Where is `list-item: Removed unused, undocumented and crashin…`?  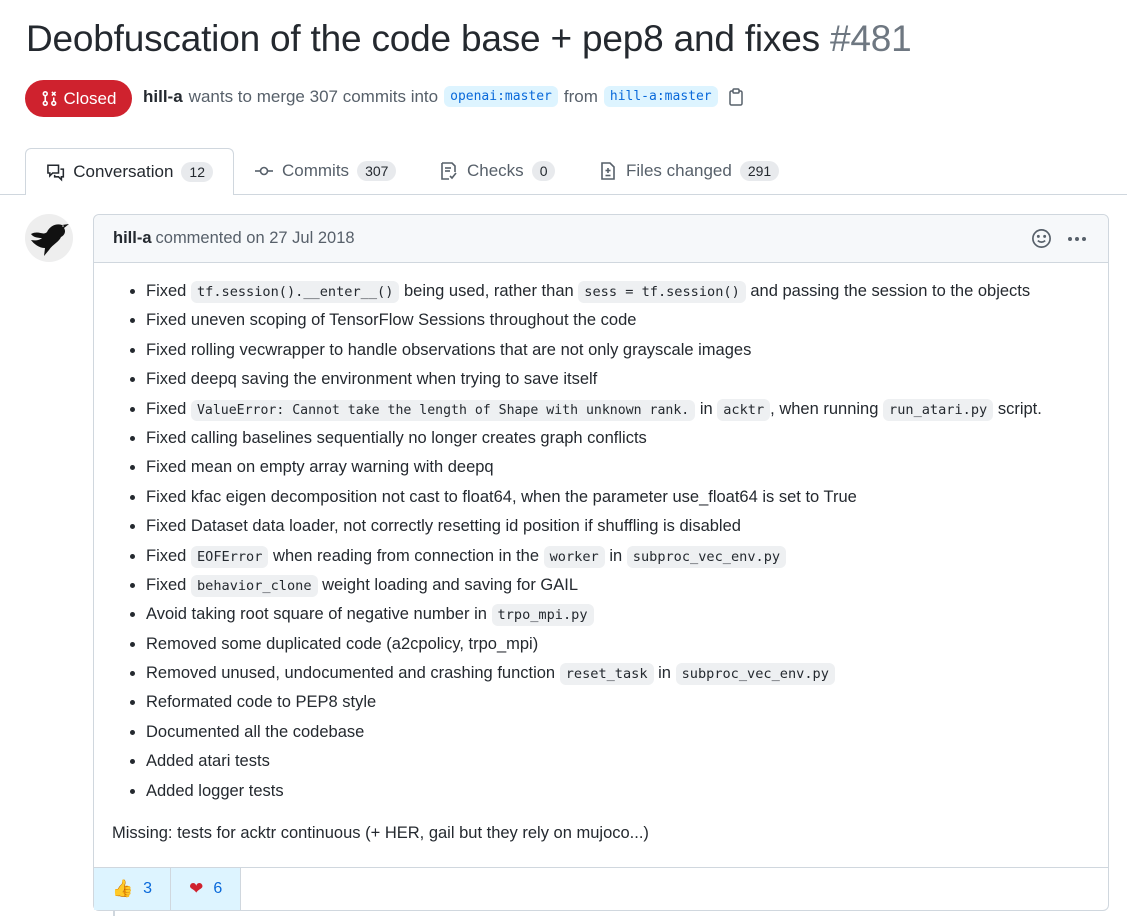 list-item: Removed unused, undocumented and crashin… is located at coordinates (618, 673).